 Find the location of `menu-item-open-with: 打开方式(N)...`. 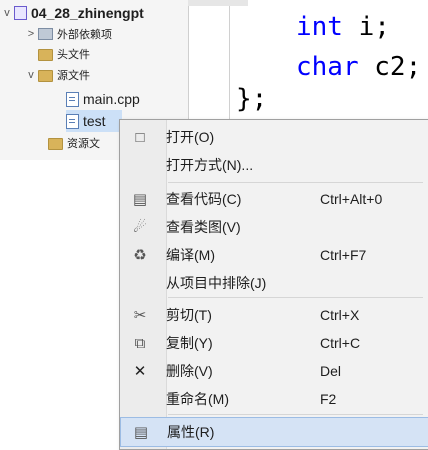

menu-item-open-with: 打开方式(N)... is located at coordinates (274, 165).